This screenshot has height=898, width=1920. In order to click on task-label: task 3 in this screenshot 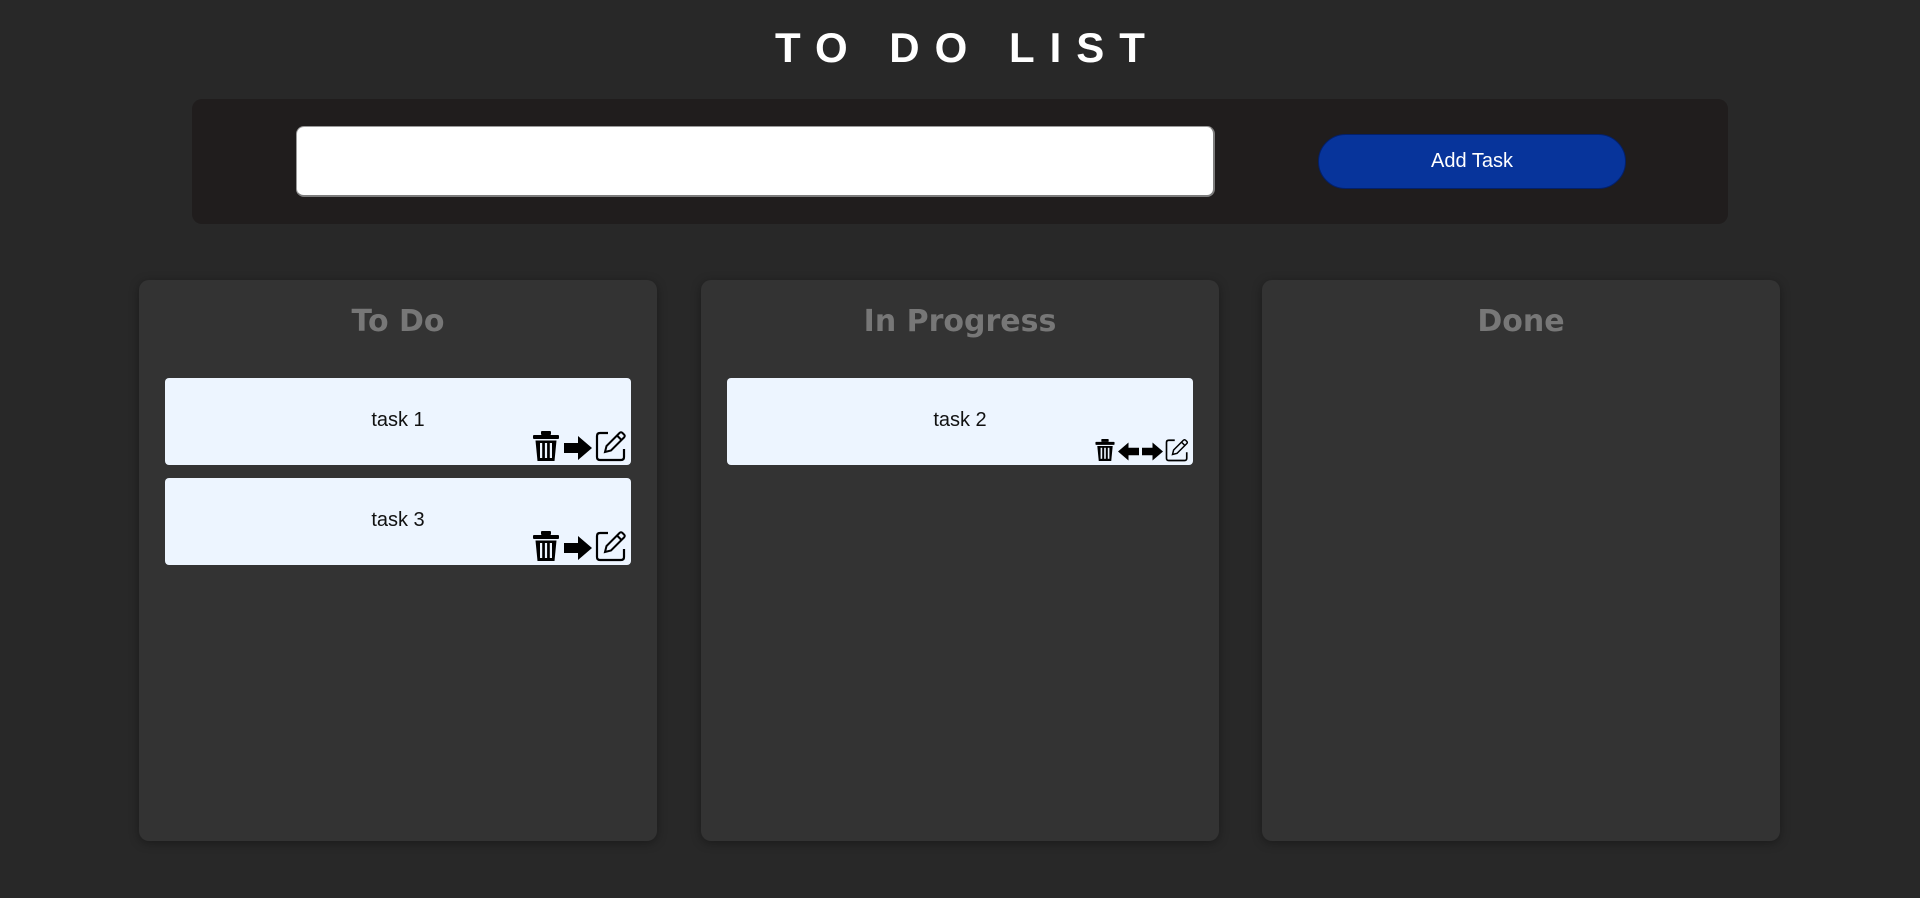, I will do `click(398, 520)`.